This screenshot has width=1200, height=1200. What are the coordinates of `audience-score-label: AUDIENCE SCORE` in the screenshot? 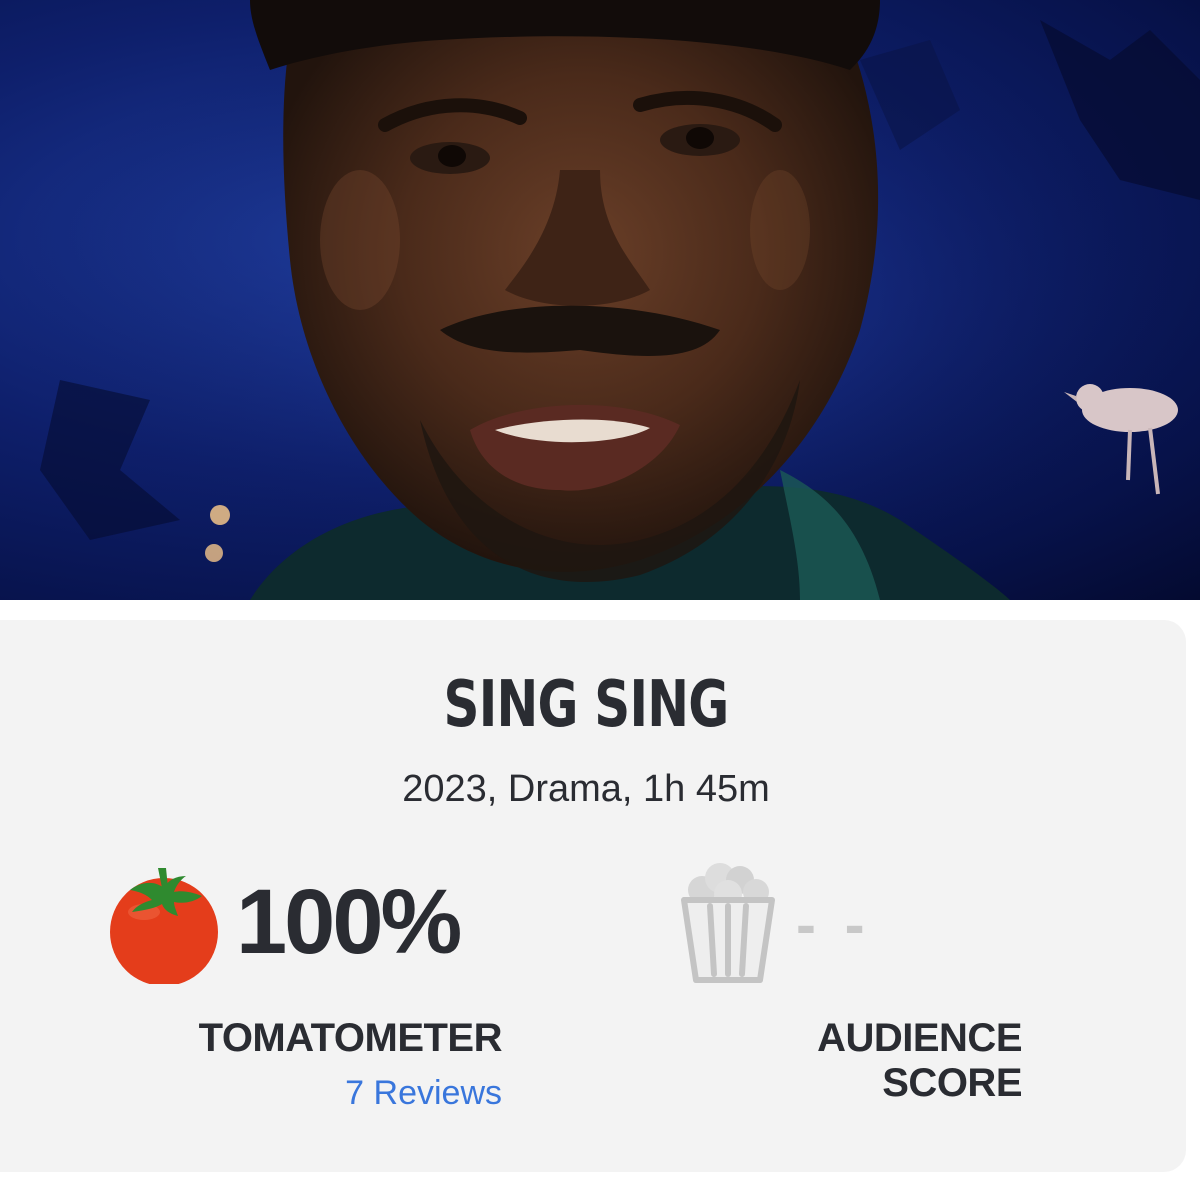 It's located at (919, 1060).